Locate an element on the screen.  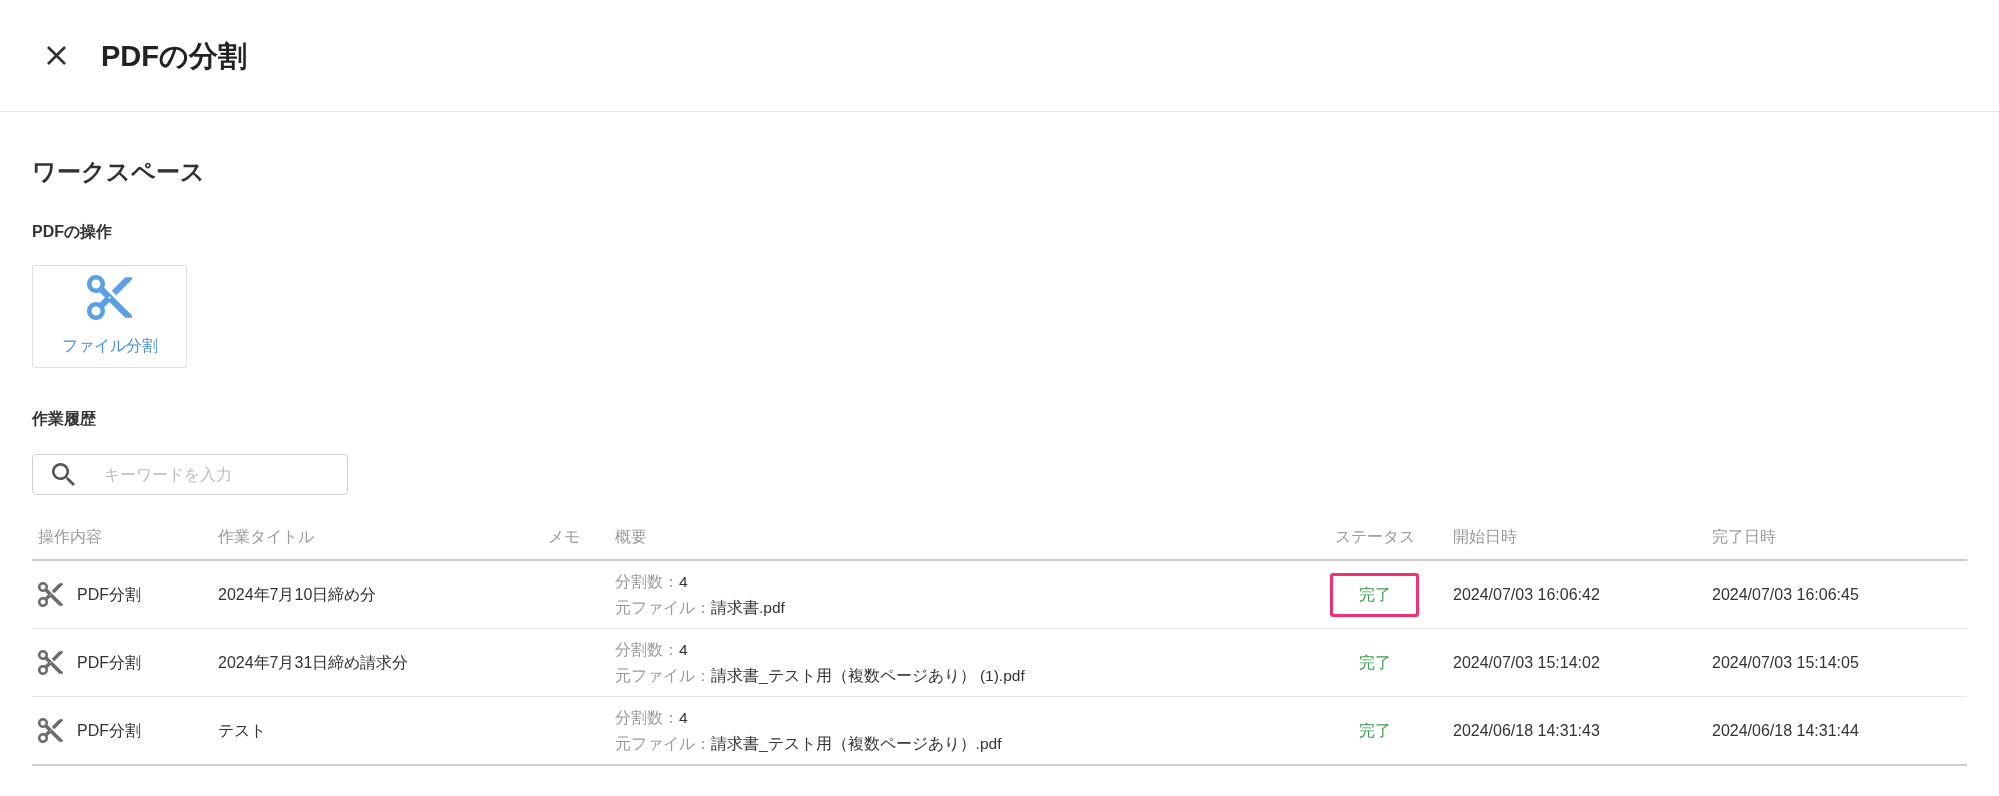
end-time: 2024/06/18 14:31:44 is located at coordinates (1785, 730).